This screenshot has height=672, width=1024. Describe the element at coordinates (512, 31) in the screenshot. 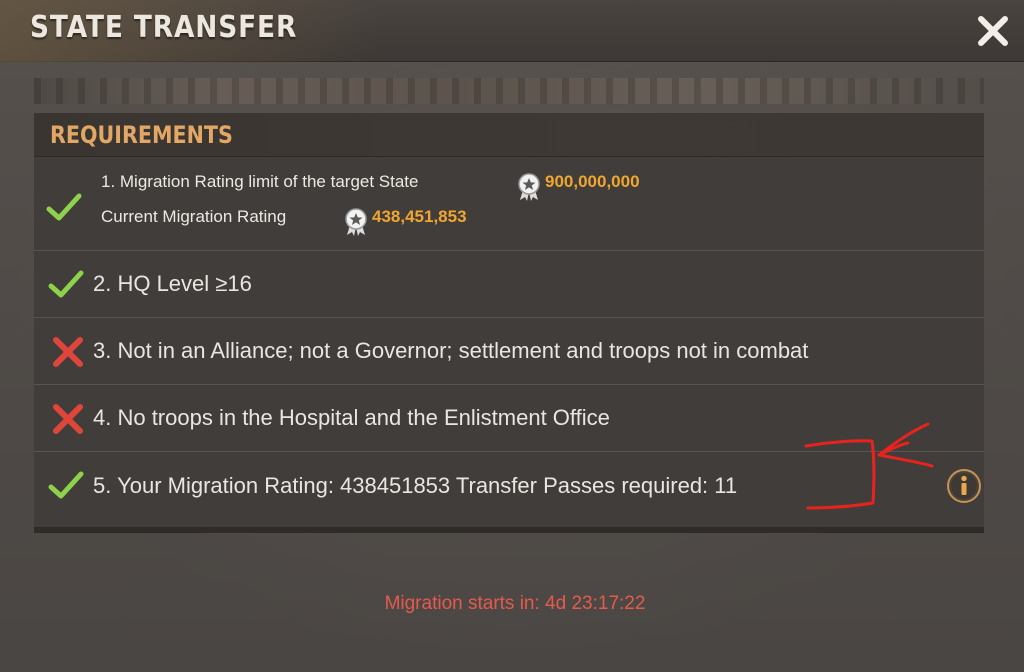

I see `title-bar: STATE TRANSFER` at that location.